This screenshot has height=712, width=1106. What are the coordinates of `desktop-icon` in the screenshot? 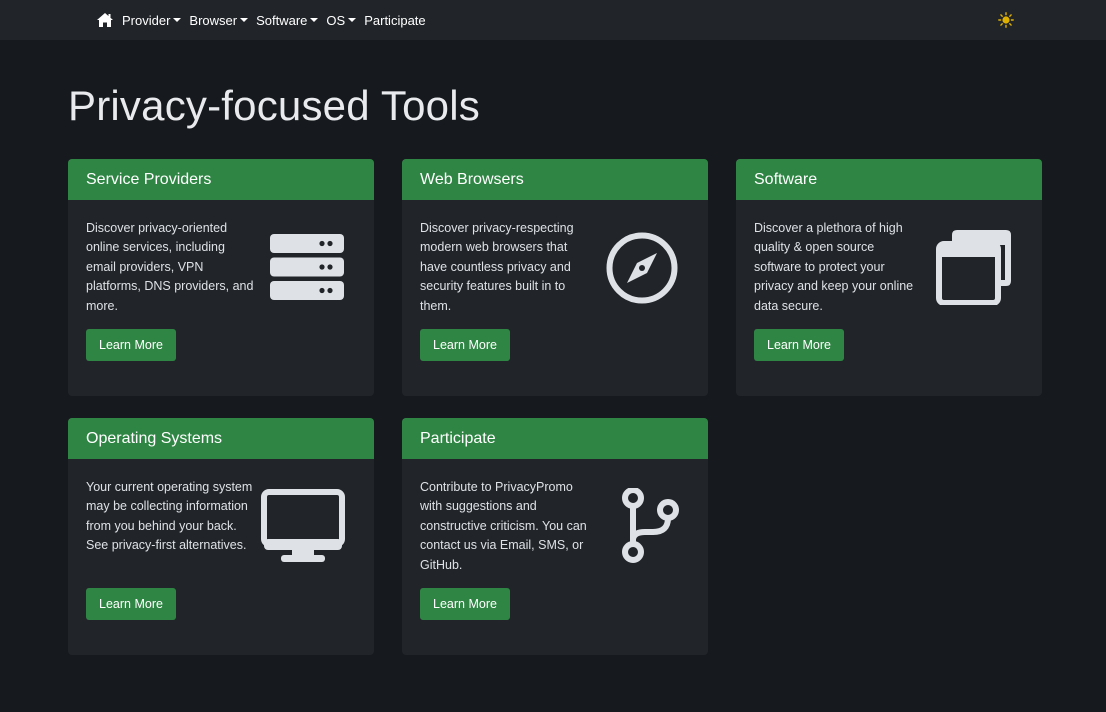 It's located at (303, 528).